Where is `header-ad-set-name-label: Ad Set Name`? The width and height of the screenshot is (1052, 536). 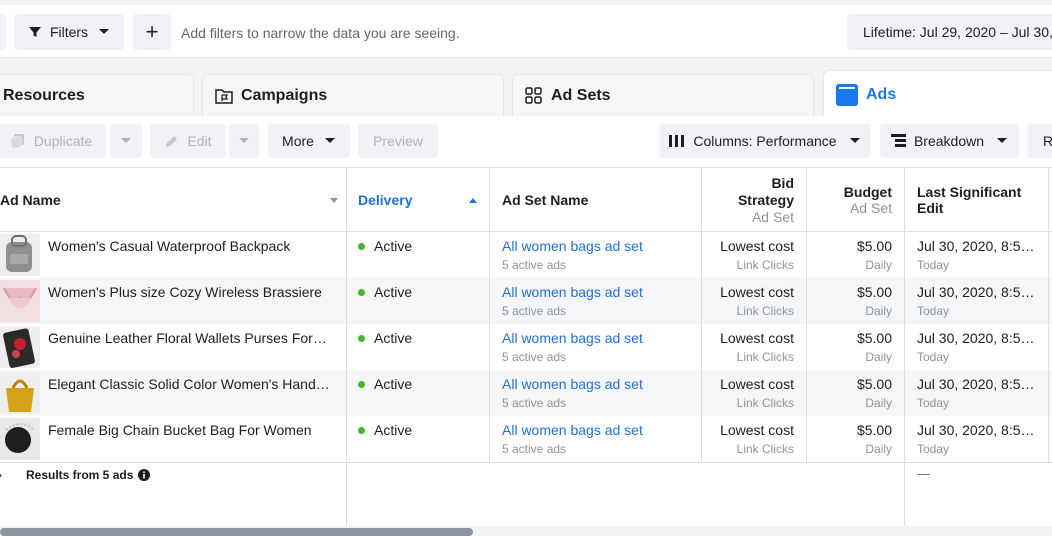 header-ad-set-name-label: Ad Set Name is located at coordinates (545, 200).